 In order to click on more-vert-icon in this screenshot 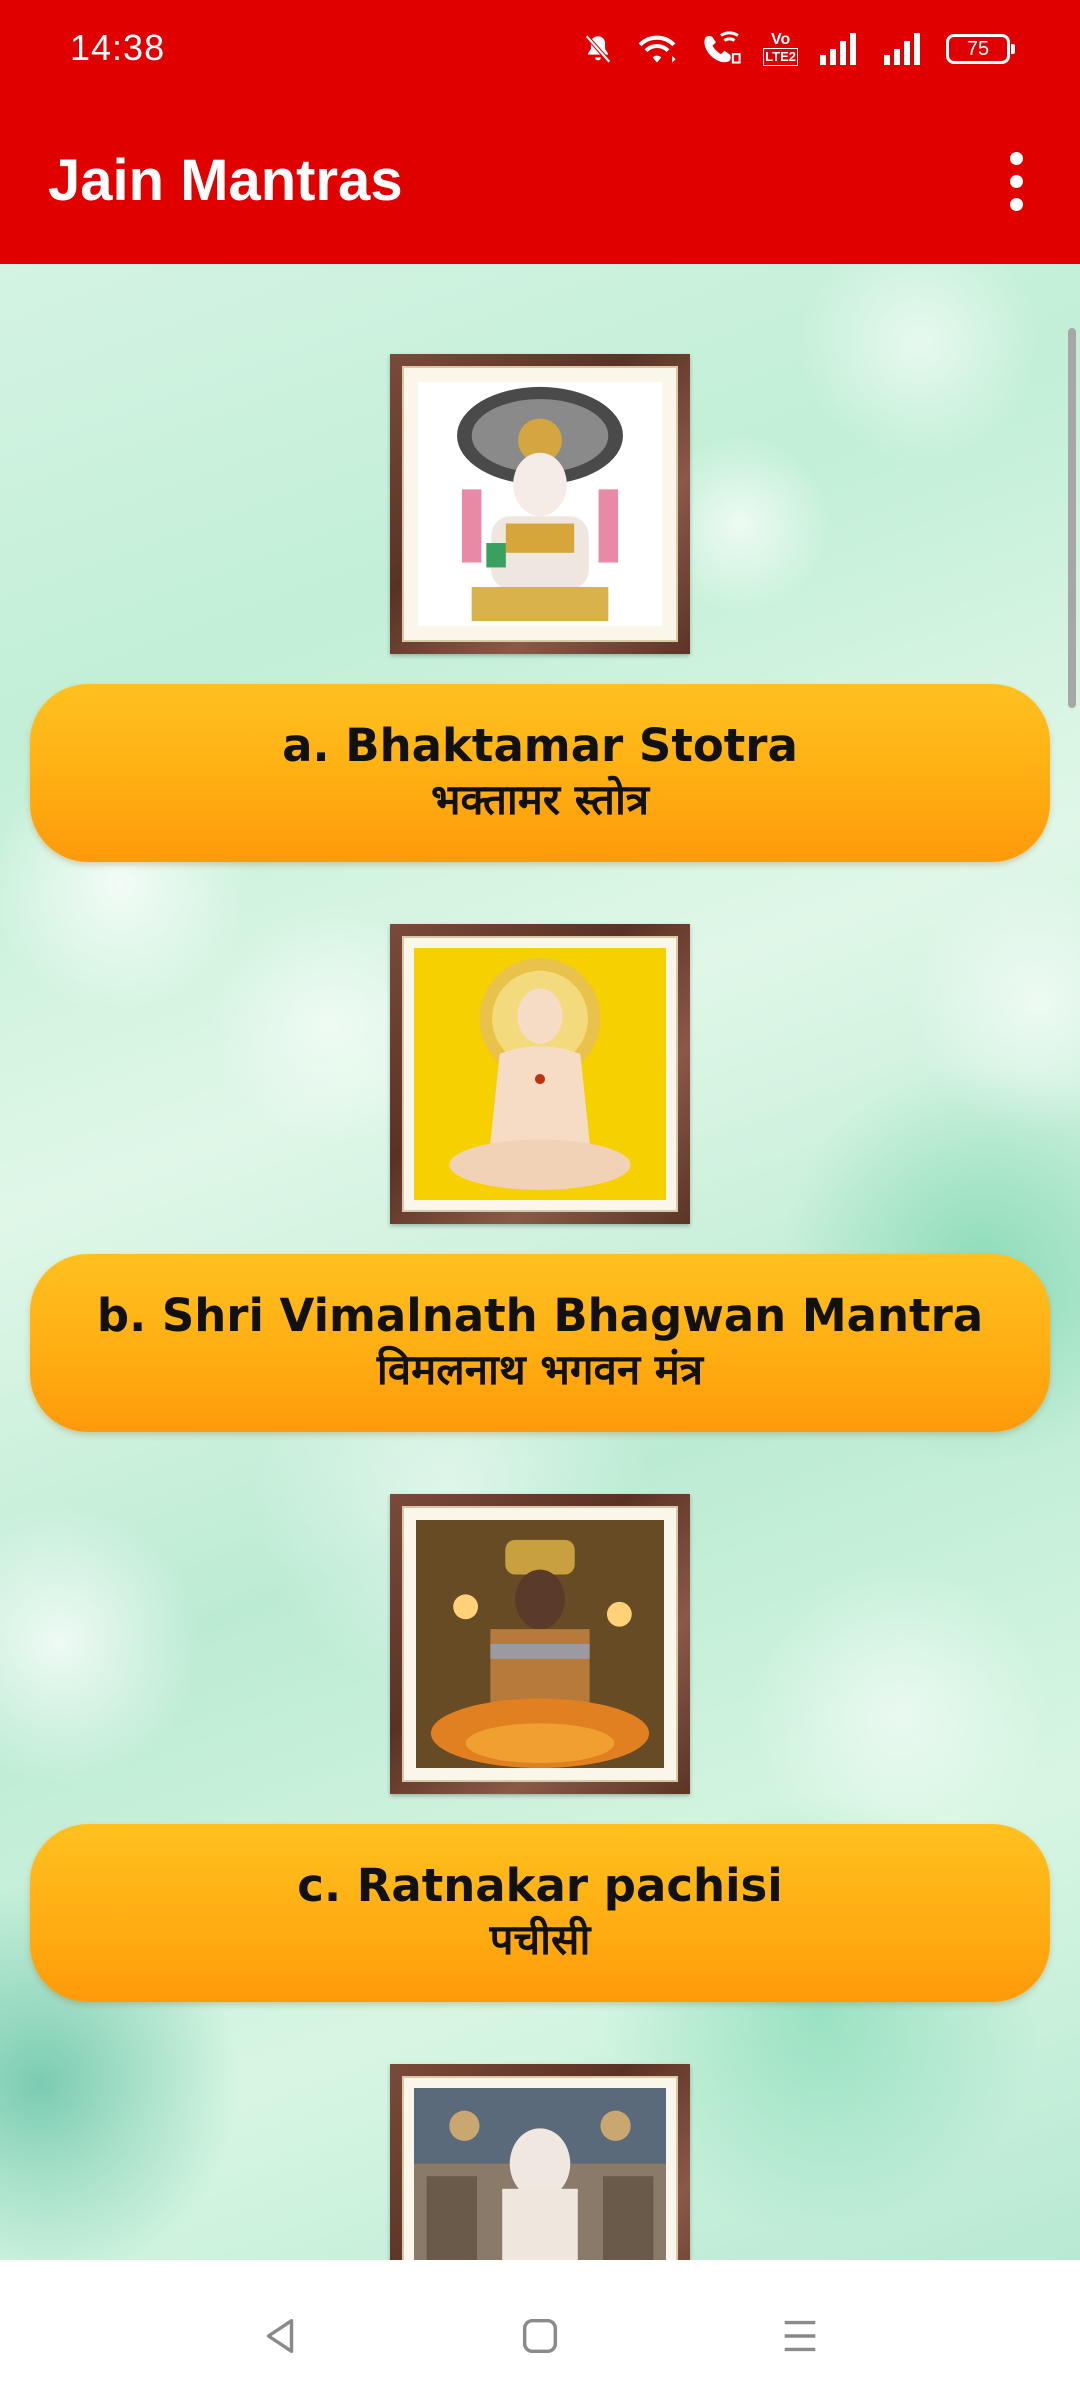, I will do `click(1016, 181)`.